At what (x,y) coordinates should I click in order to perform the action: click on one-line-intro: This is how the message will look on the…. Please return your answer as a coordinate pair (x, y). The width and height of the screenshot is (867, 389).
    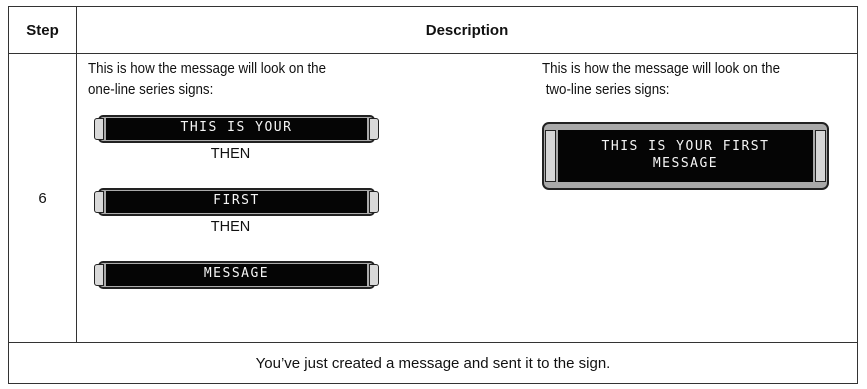
    Looking at the image, I should click on (226, 80).